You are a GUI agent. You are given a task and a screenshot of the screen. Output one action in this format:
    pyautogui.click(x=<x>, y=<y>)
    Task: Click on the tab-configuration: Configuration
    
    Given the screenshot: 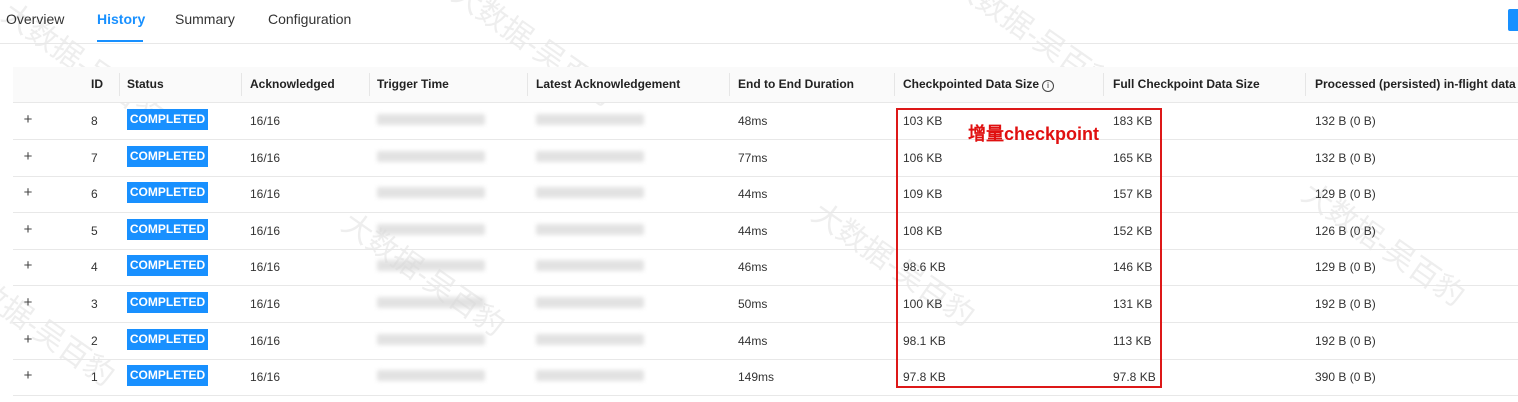 What is the action you would take?
    pyautogui.click(x=309, y=19)
    